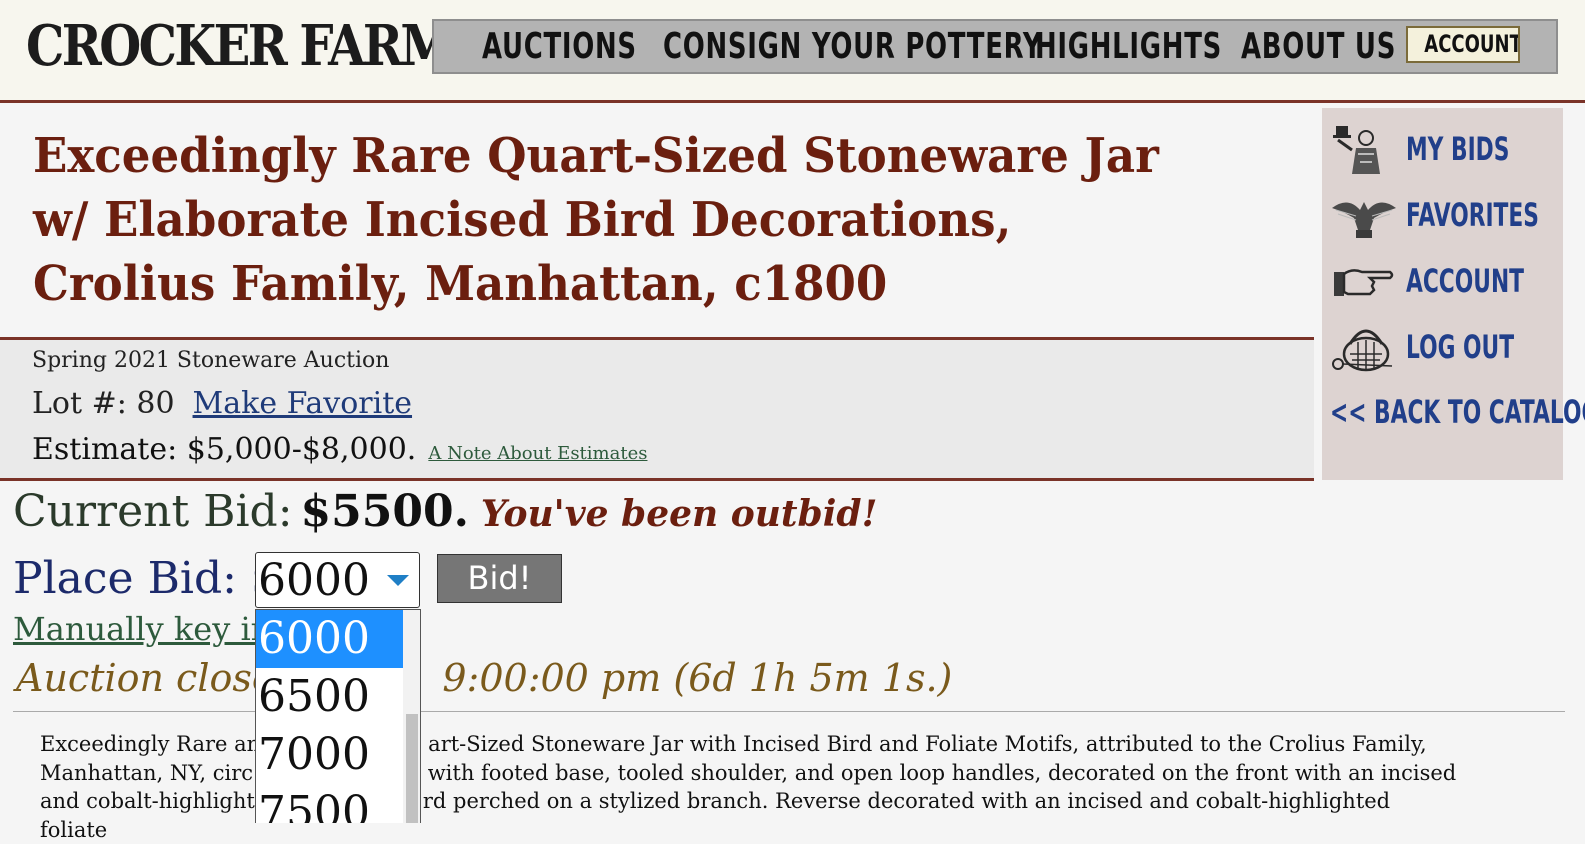 The image size is (1585, 844). I want to click on auction-close-time: Auction close 9:00:00 pm (6d 1h 5m 1s.), so click(484, 678).